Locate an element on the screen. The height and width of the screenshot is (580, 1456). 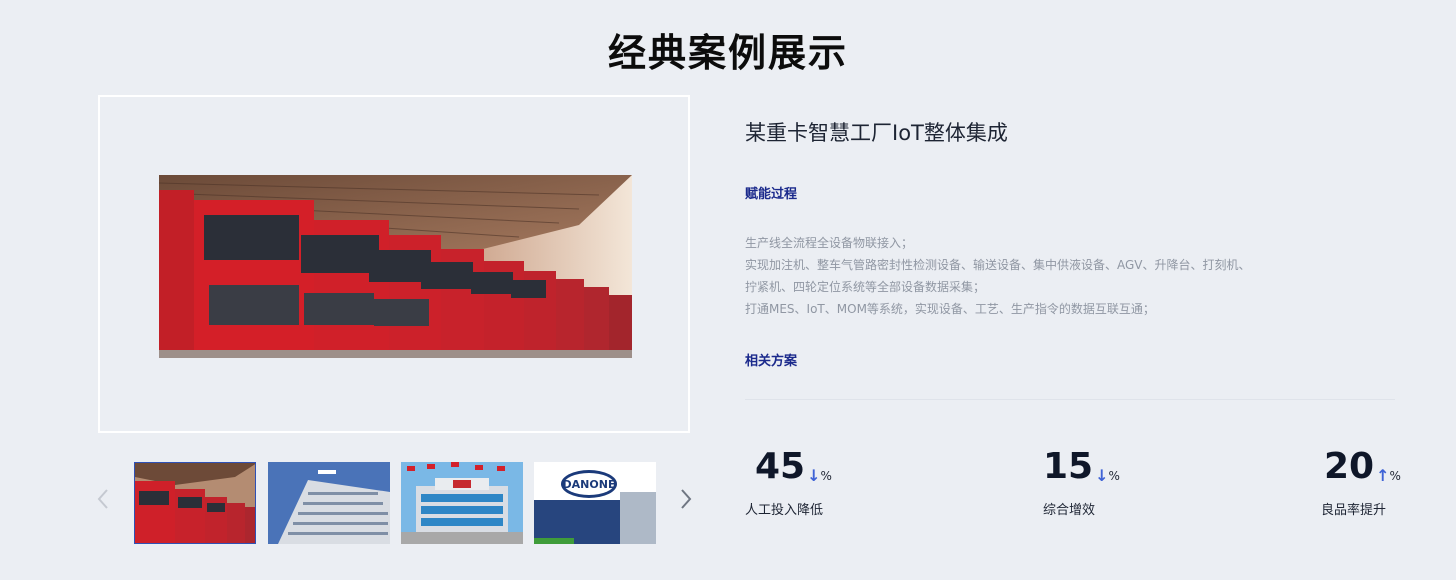
danone-sign-photo: DANONE is located at coordinates (595, 503).